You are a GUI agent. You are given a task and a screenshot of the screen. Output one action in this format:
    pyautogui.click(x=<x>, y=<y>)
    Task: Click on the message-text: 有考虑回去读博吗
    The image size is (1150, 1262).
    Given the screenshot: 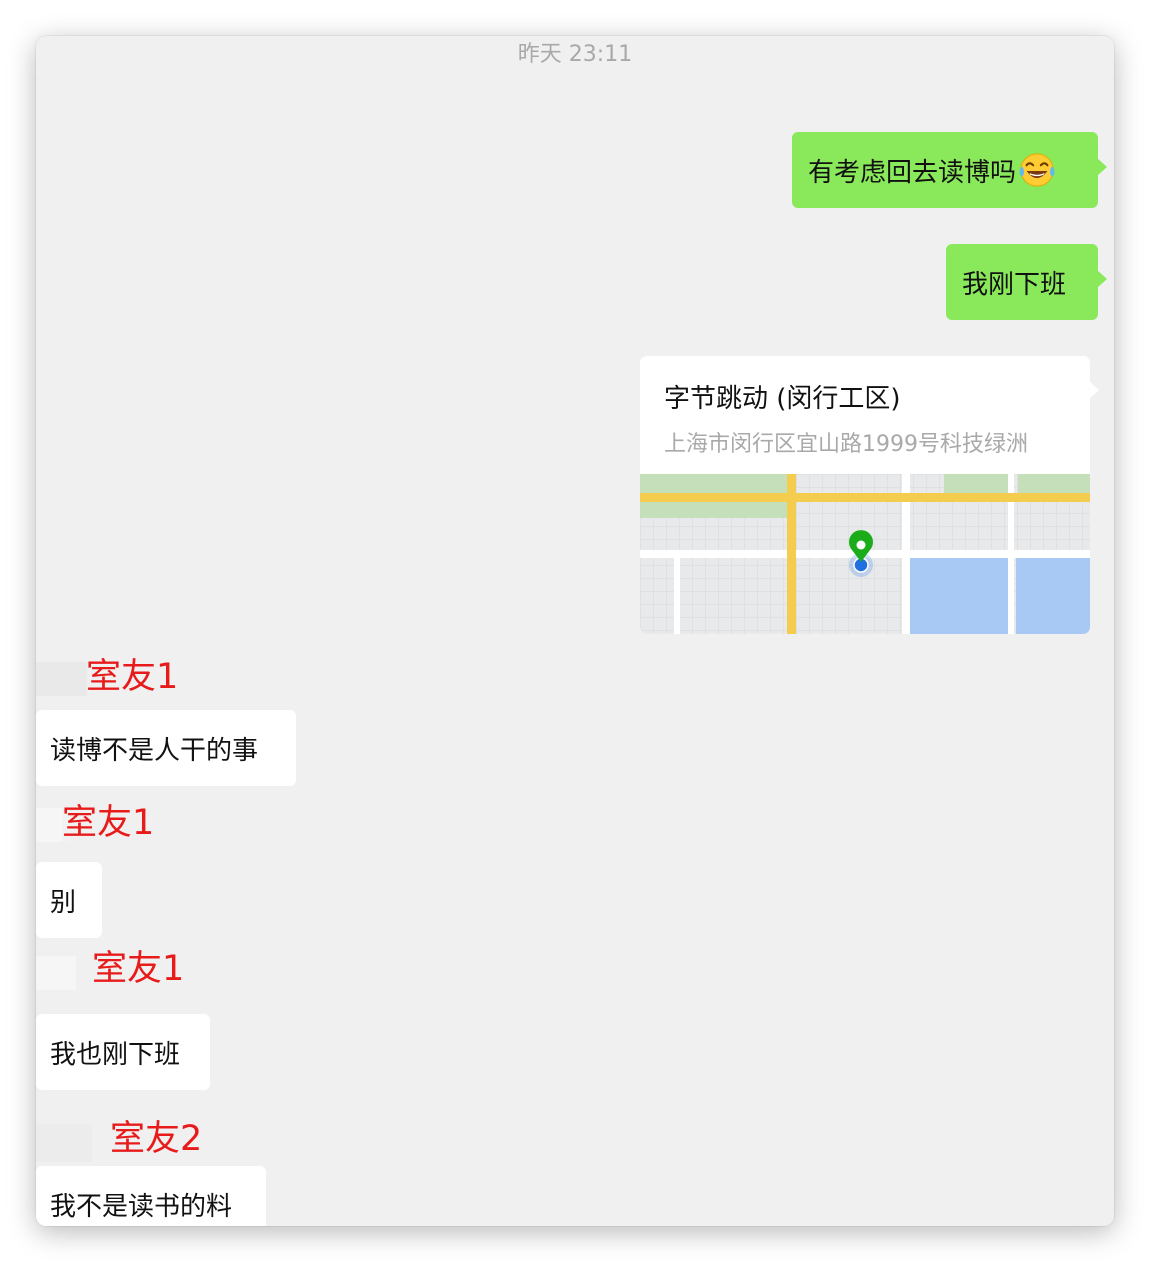 What is the action you would take?
    pyautogui.click(x=912, y=172)
    